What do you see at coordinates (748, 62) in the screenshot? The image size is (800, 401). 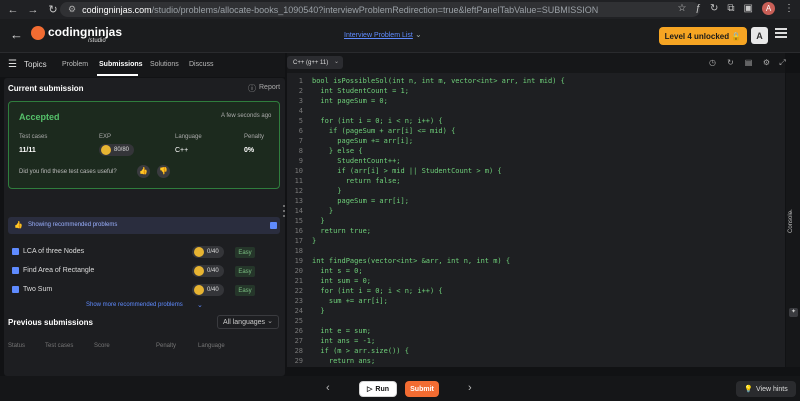 I see `layout-icon: ▤` at bounding box center [748, 62].